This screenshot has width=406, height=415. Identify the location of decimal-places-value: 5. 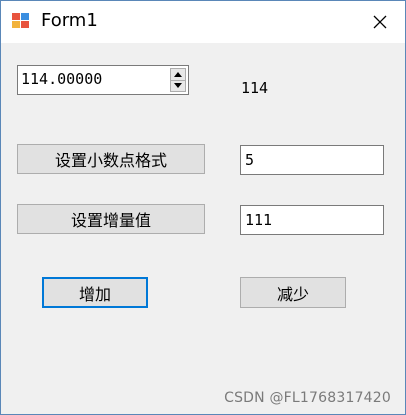
(249, 160).